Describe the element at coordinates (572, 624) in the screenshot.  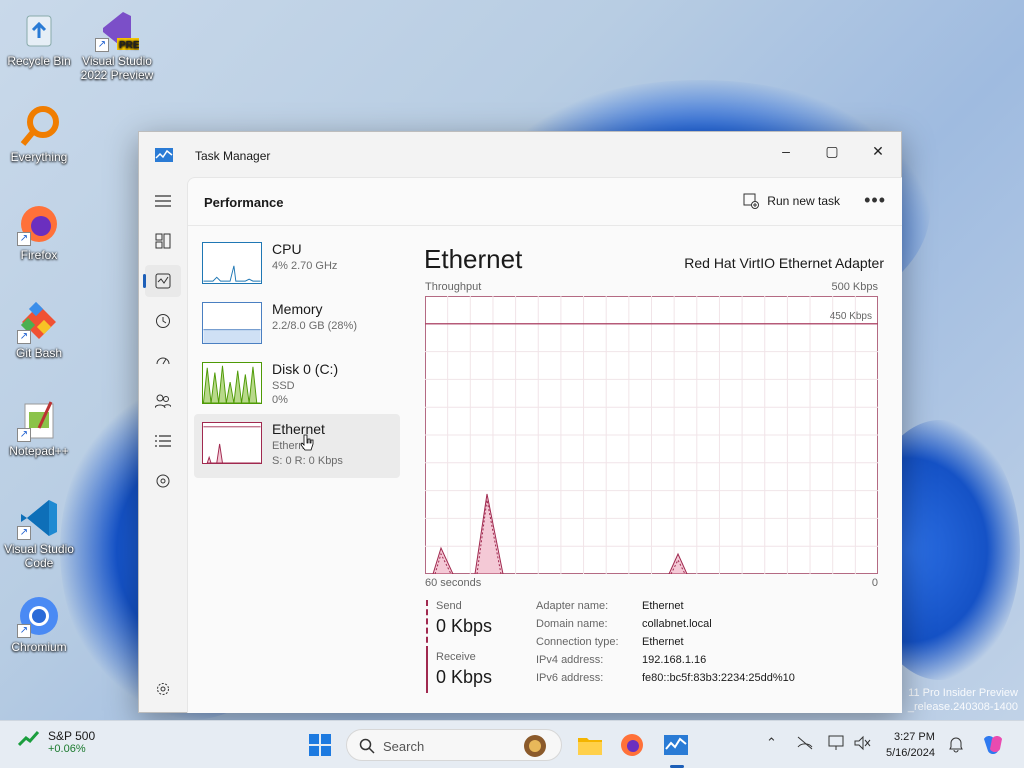
I see `property-key: Domain name:` at that location.